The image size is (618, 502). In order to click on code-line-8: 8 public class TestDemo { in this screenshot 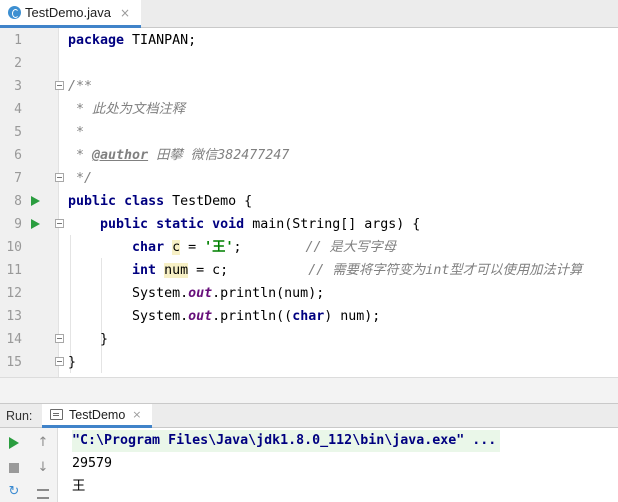, I will do `click(309, 201)`.